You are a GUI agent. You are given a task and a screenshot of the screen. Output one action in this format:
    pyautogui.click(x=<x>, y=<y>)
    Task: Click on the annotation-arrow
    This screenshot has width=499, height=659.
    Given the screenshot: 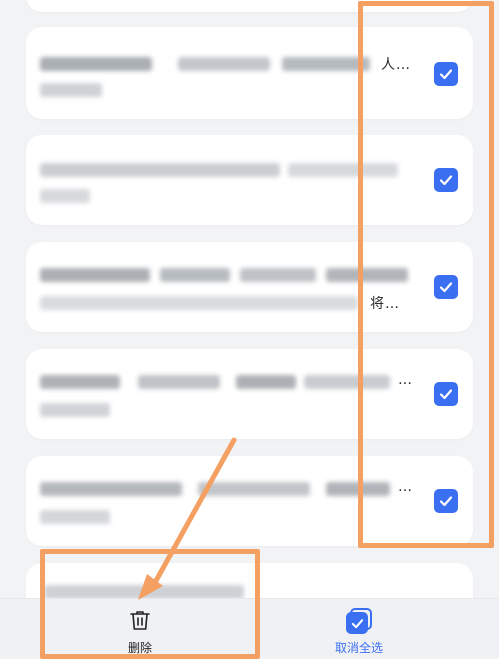 What is the action you would take?
    pyautogui.click(x=187, y=518)
    